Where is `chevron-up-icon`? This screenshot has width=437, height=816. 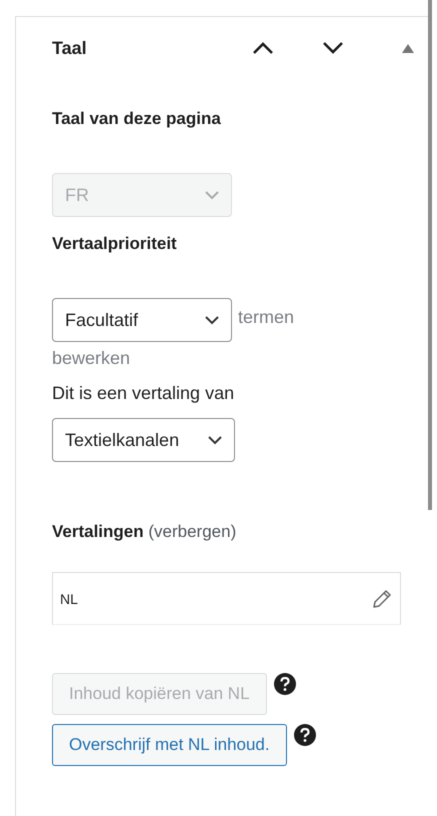 chevron-up-icon is located at coordinates (263, 48).